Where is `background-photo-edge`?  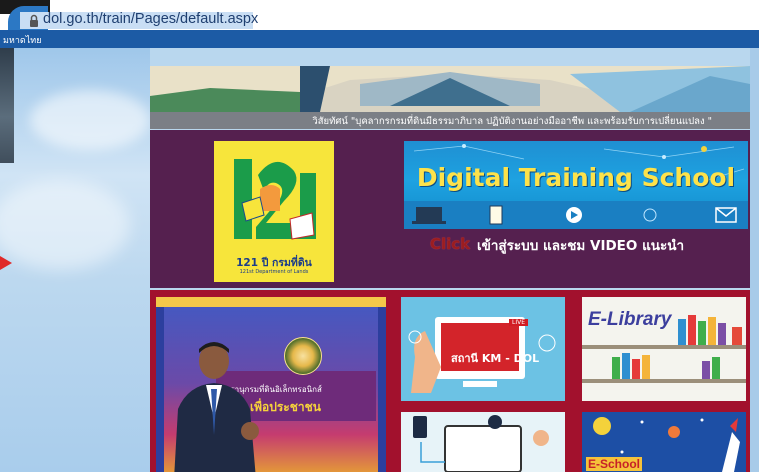 background-photo-edge is located at coordinates (7, 105).